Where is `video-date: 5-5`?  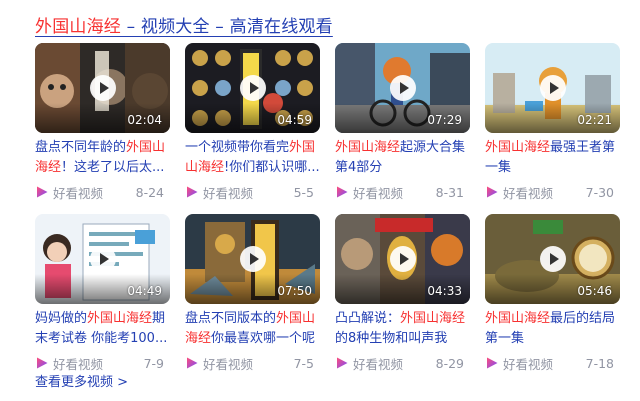 video-date: 5-5 is located at coordinates (303, 192).